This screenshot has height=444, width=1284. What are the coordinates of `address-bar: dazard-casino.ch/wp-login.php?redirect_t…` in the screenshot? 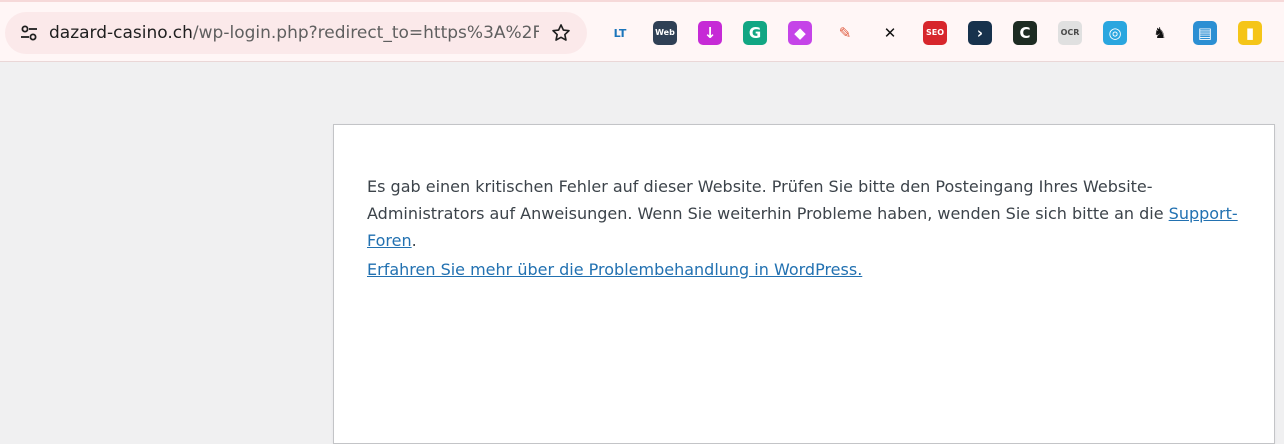 It's located at (296, 33).